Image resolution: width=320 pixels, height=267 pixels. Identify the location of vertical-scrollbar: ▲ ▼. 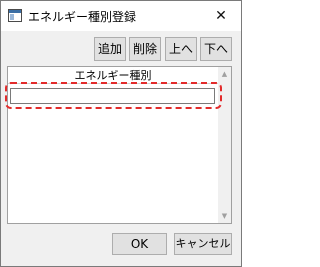
(224, 145).